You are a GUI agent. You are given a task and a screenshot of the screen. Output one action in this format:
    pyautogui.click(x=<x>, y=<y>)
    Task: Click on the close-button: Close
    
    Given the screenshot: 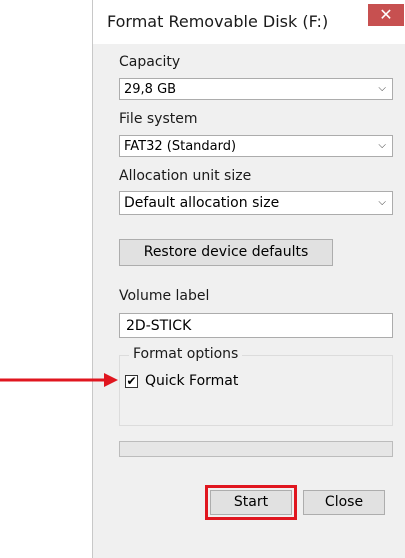 What is the action you would take?
    pyautogui.click(x=344, y=502)
    